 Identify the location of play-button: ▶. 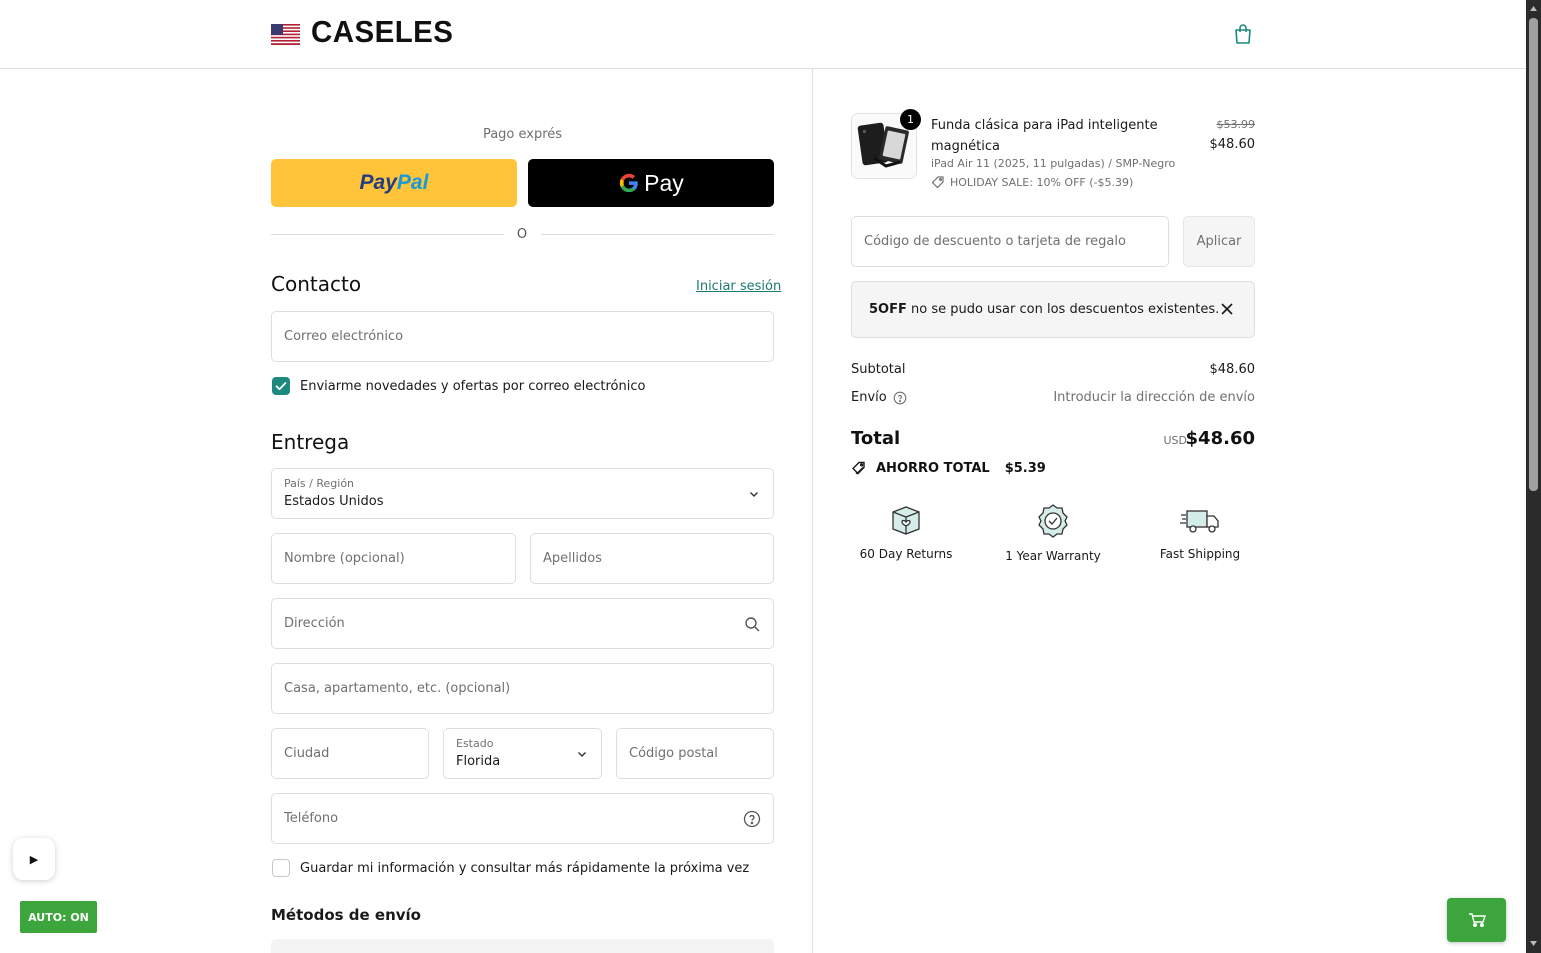
(34, 859).